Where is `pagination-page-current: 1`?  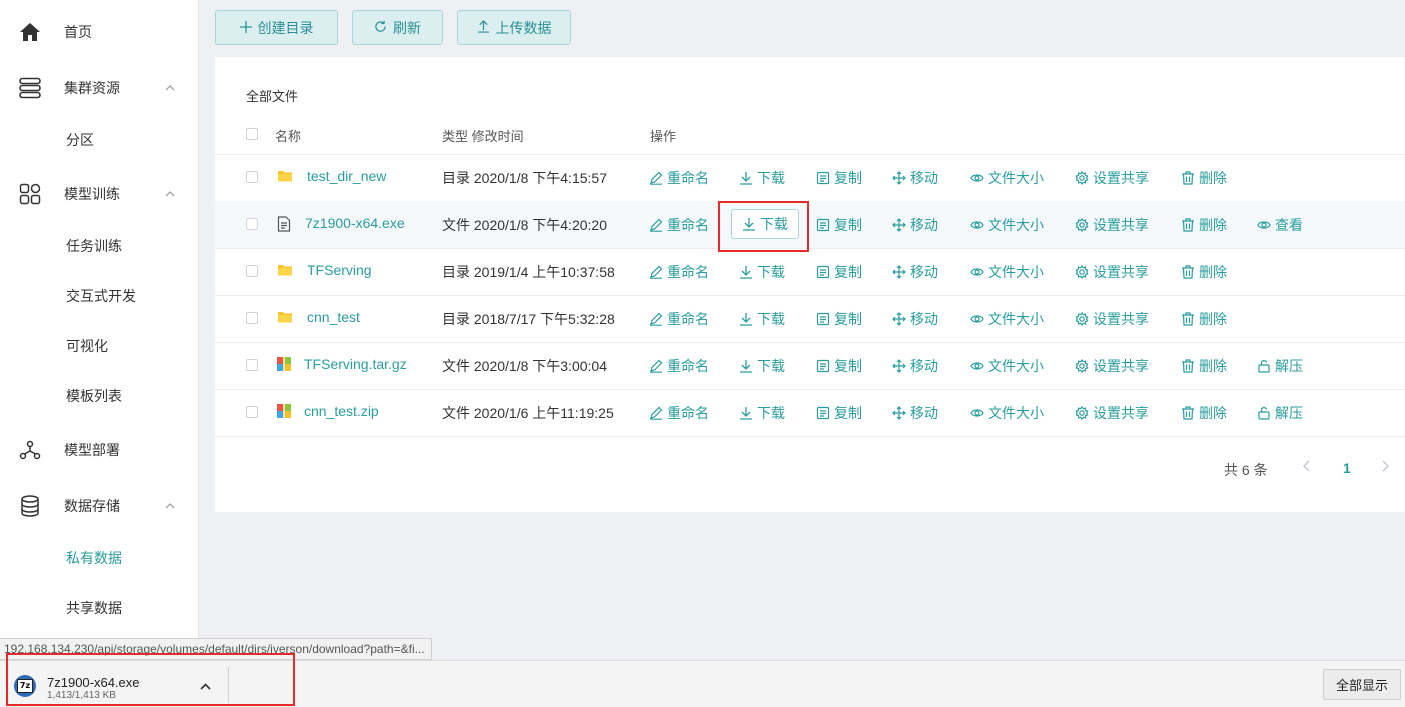
pagination-page-current: 1 is located at coordinates (1347, 468).